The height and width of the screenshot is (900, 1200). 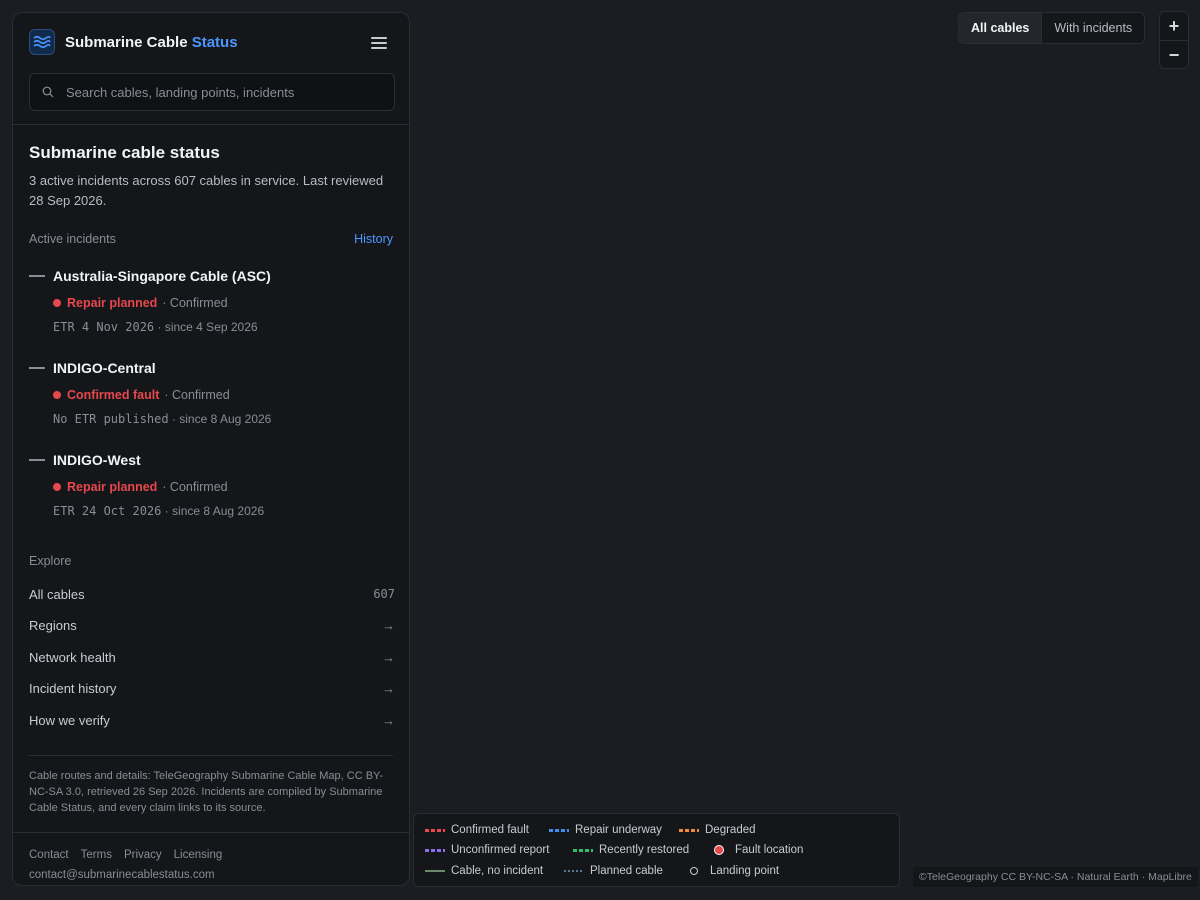 What do you see at coordinates (50, 561) in the screenshot?
I see `explore-label: Explore` at bounding box center [50, 561].